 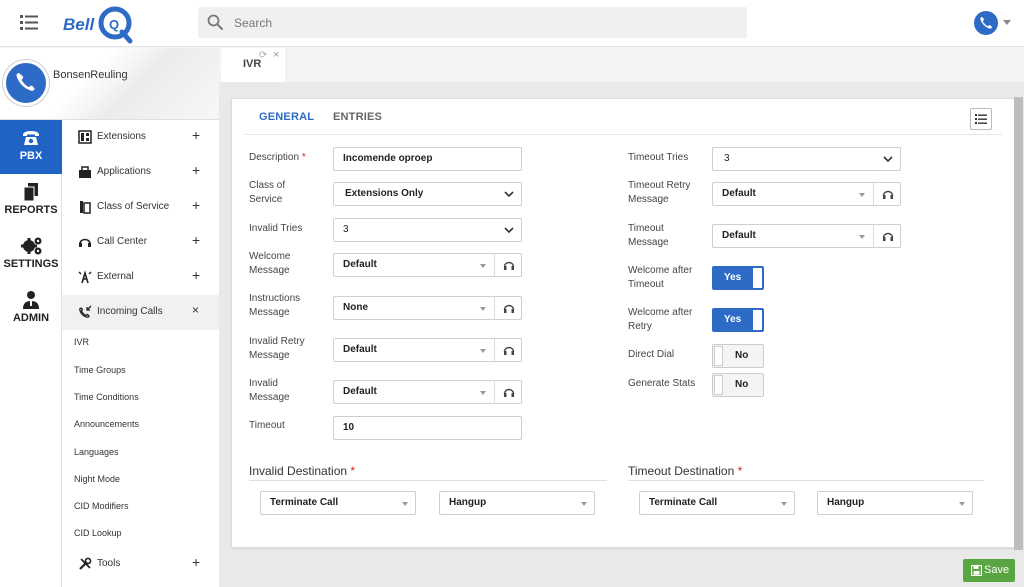 I want to click on tab-divider, so click(x=623, y=134).